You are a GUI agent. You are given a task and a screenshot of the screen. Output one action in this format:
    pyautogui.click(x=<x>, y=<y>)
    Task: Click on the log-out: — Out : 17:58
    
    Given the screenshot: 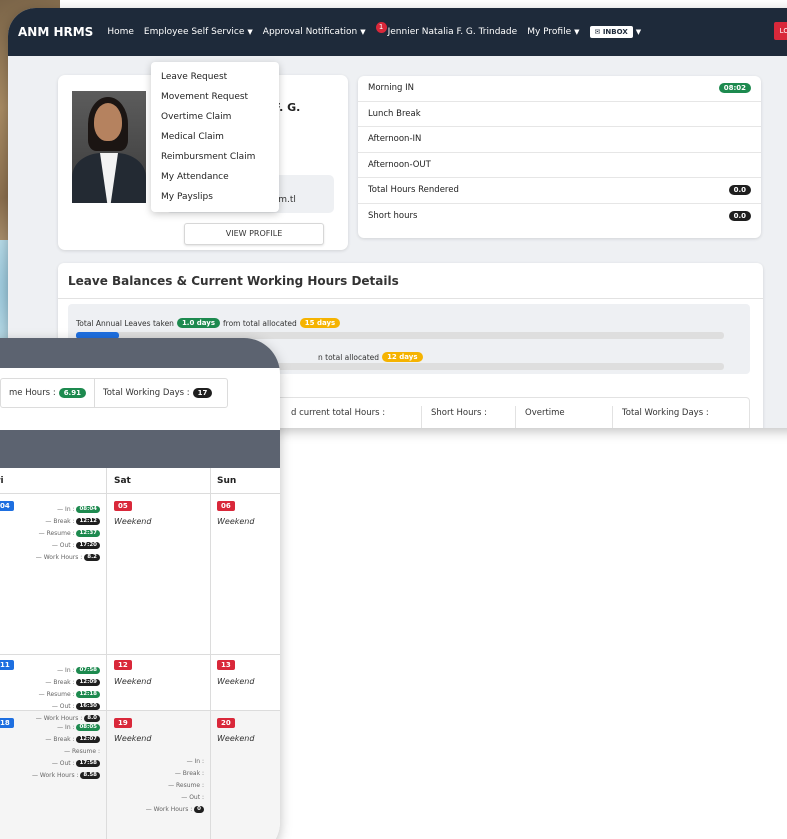 What is the action you would take?
    pyautogui.click(x=55, y=763)
    